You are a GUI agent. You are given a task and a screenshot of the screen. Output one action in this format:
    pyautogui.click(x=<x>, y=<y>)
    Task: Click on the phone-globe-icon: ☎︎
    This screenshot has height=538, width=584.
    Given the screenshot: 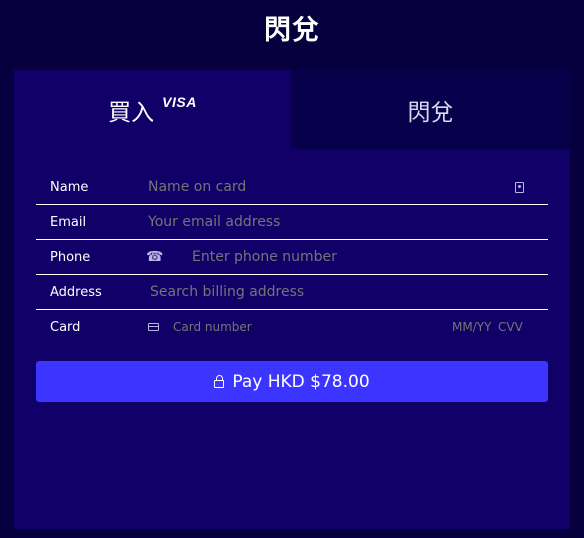 What is the action you would take?
    pyautogui.click(x=154, y=257)
    